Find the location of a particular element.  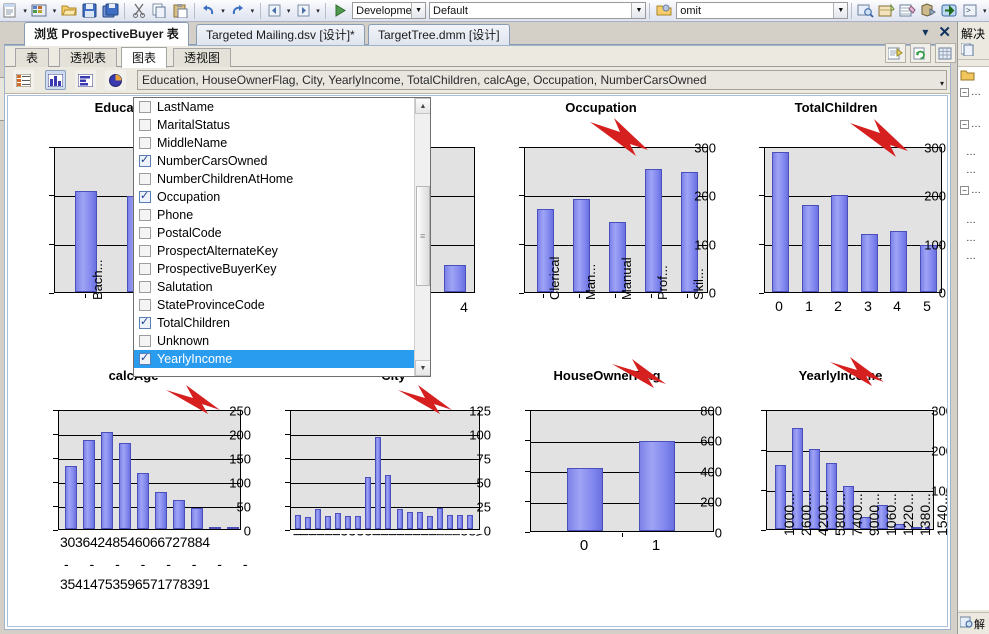

navigate-forward-chevron-down-icon: ▾ is located at coordinates (318, 11).